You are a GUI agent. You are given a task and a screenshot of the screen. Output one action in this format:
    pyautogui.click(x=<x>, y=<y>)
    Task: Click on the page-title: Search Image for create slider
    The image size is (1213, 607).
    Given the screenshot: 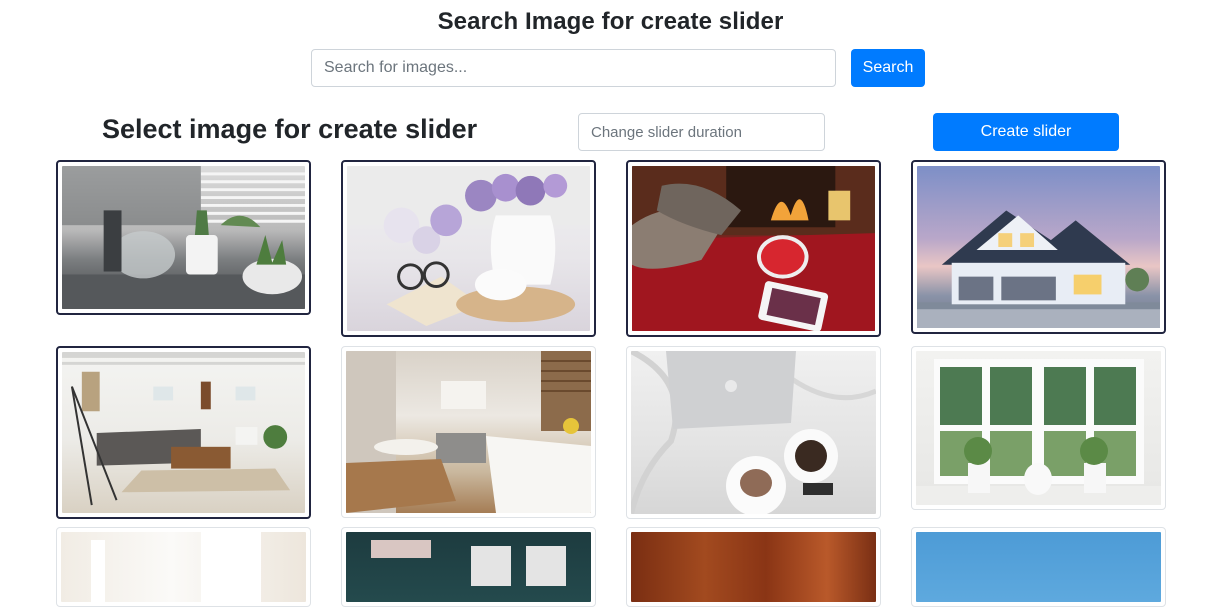 What is the action you would take?
    pyautogui.click(x=610, y=21)
    